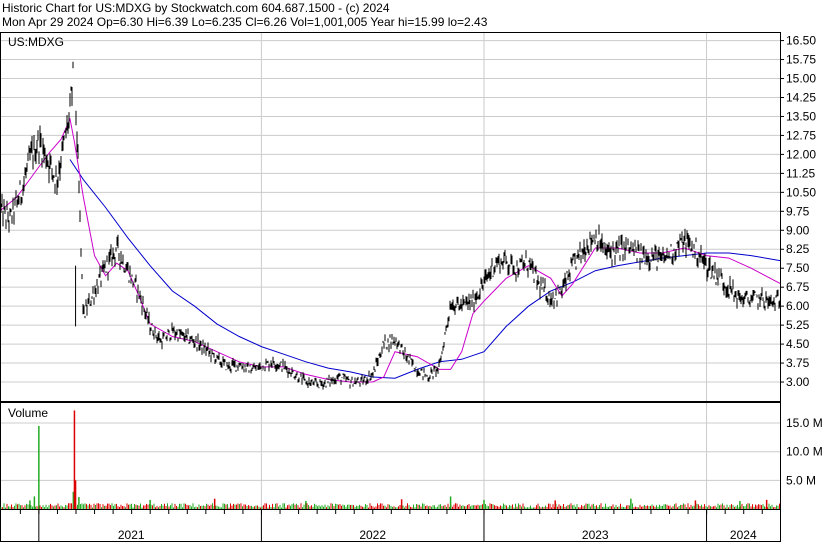 The height and width of the screenshot is (543, 830). I want to click on price-tick-label: 15.00, so click(801, 79).